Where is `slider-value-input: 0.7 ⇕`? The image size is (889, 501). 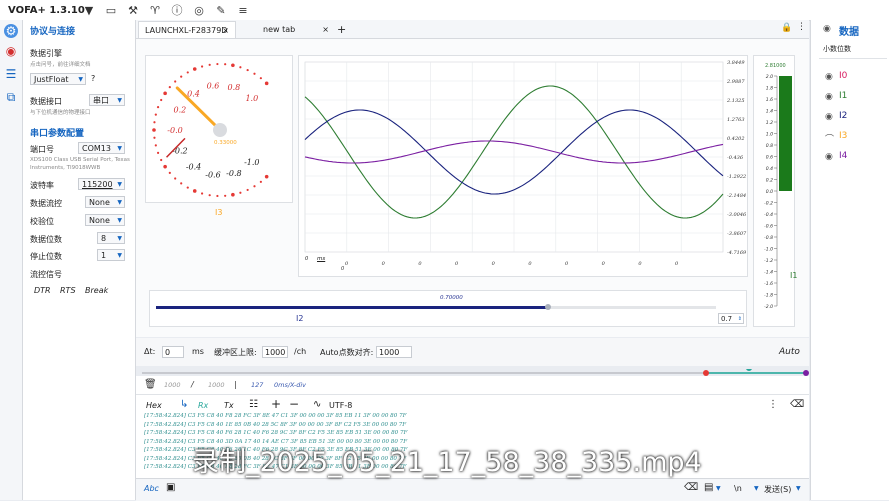
slider-value-input: 0.7 ⇕ is located at coordinates (731, 318).